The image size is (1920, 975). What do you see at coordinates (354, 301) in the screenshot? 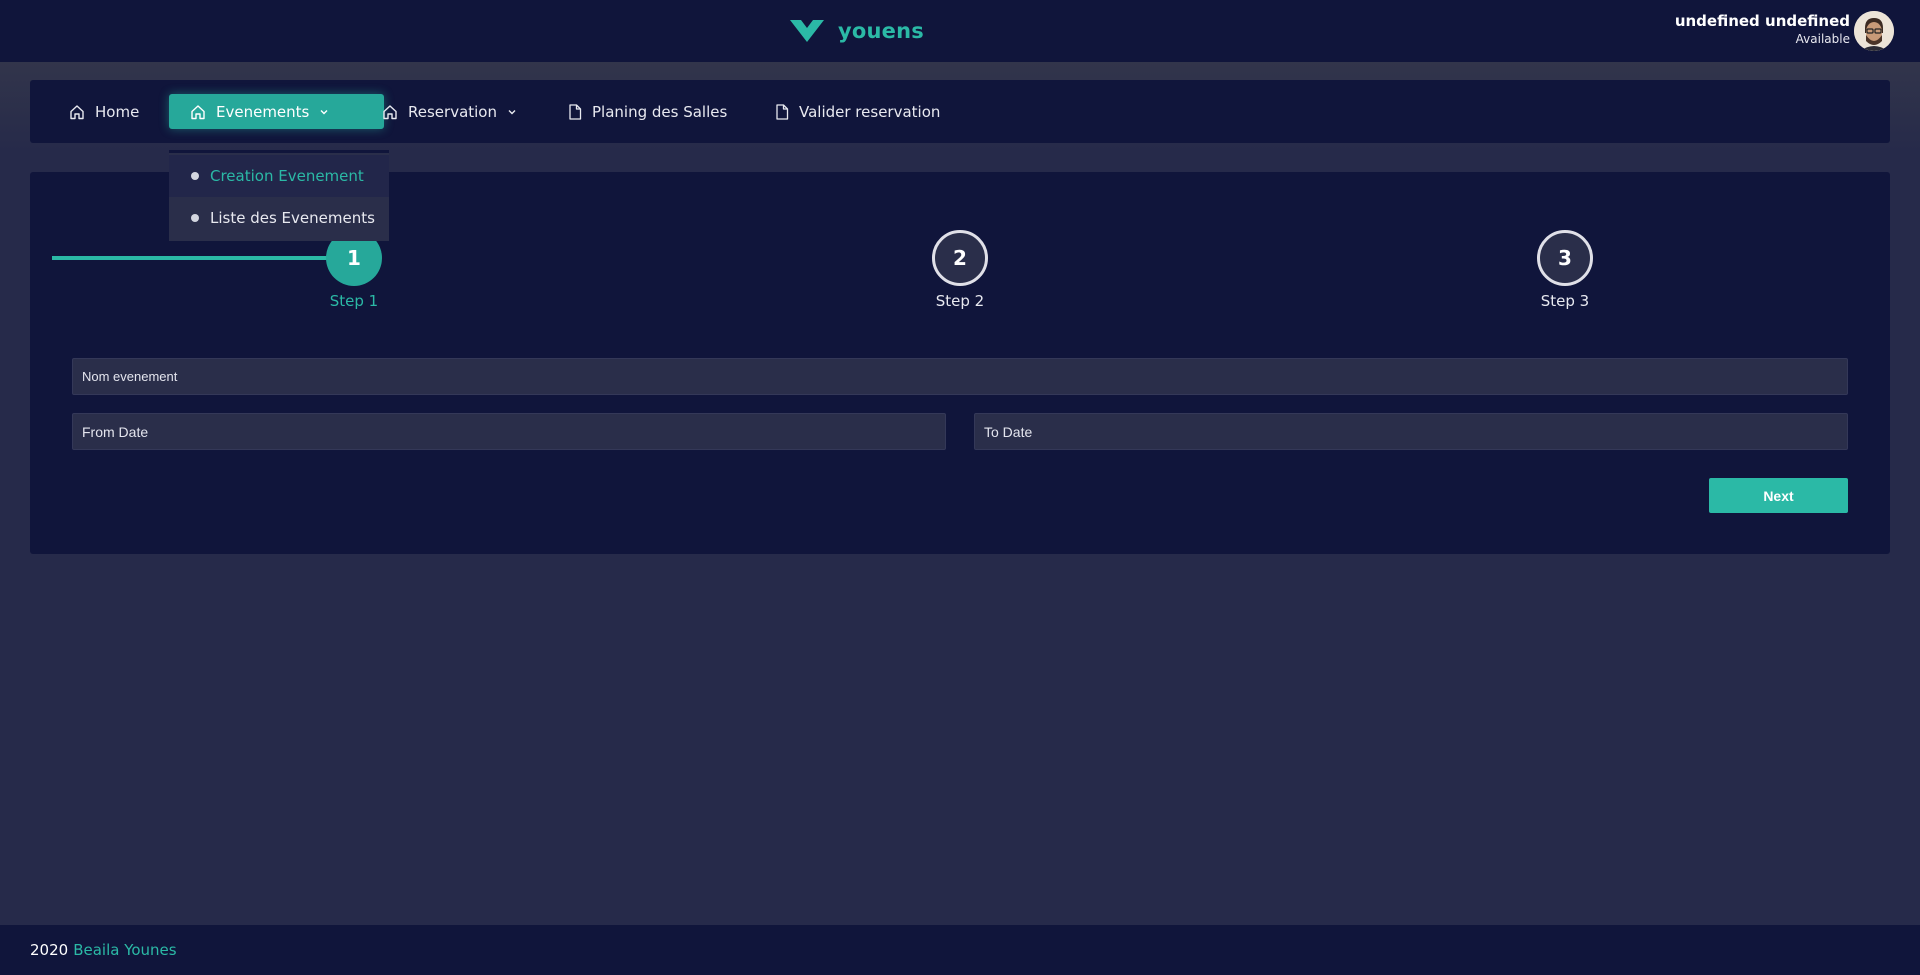
I see `step-1-label: Step 1` at bounding box center [354, 301].